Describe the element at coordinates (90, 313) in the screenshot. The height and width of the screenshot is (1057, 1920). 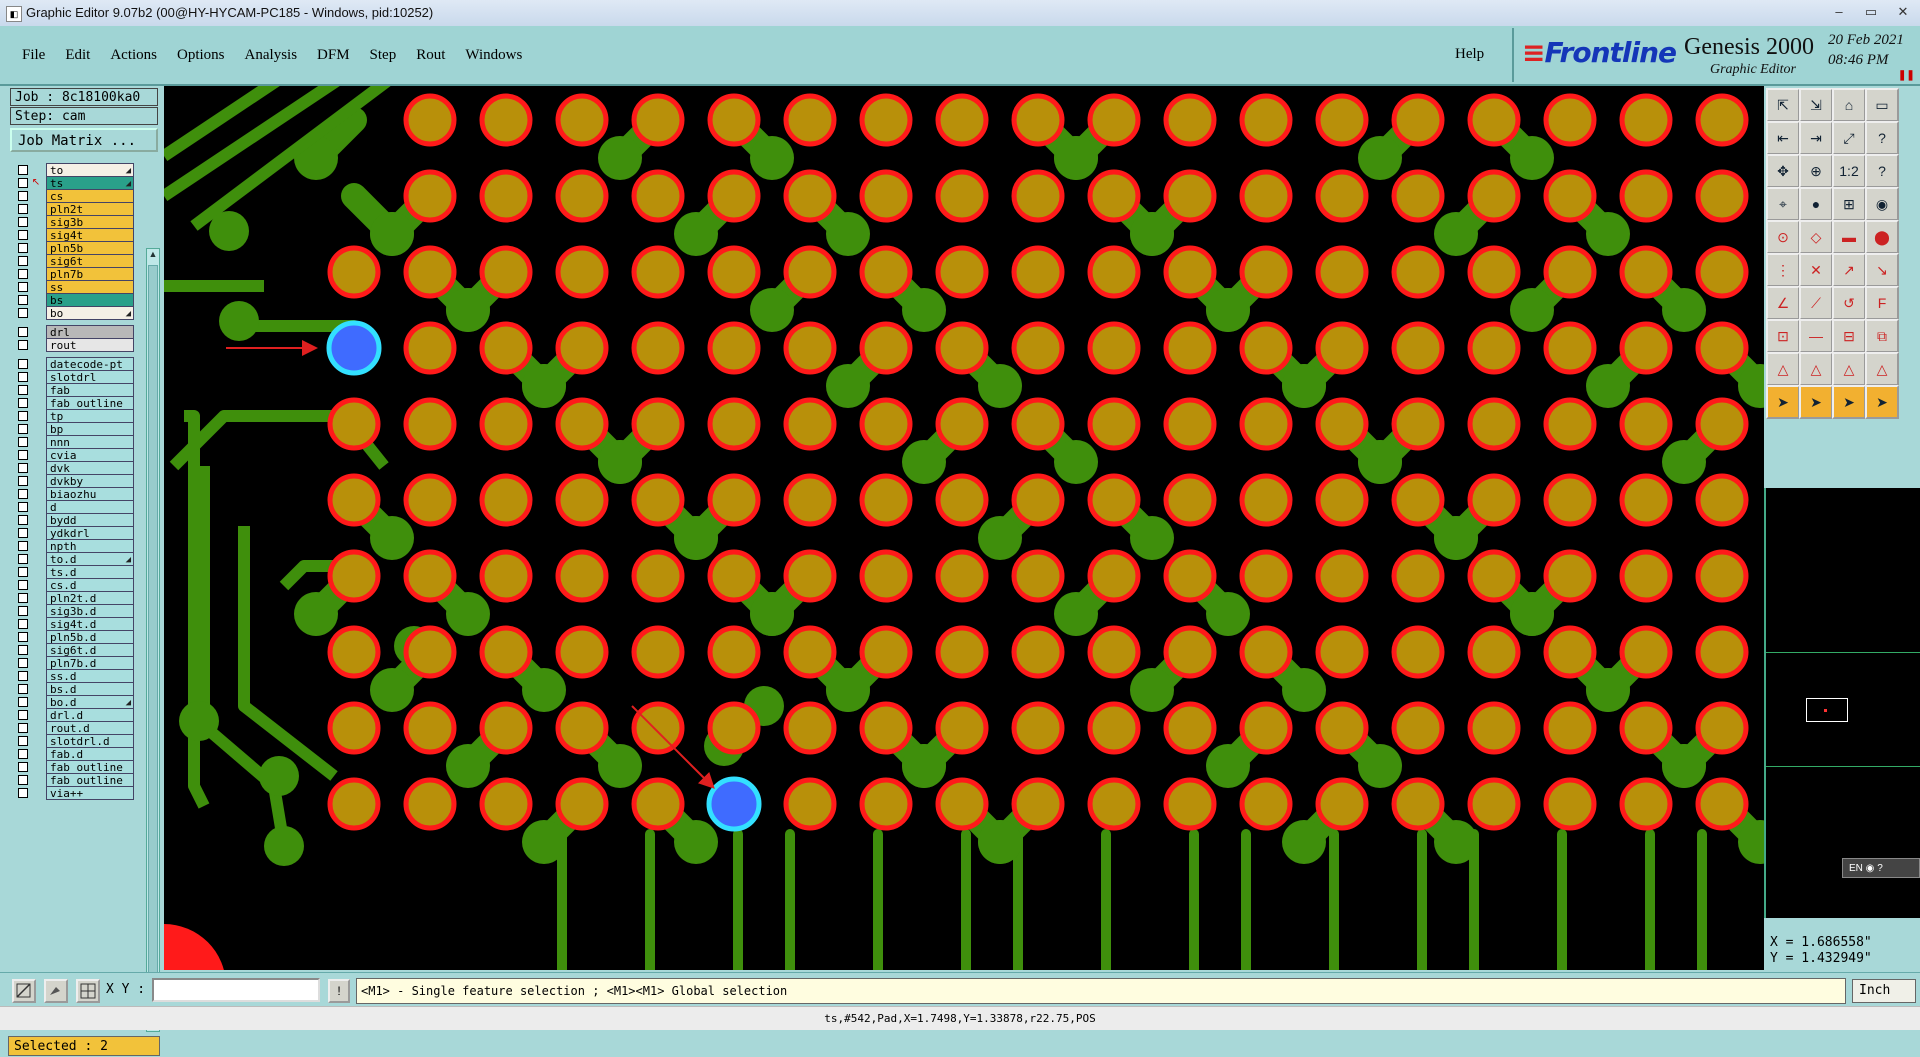
I see `layer-name: bo ◢` at that location.